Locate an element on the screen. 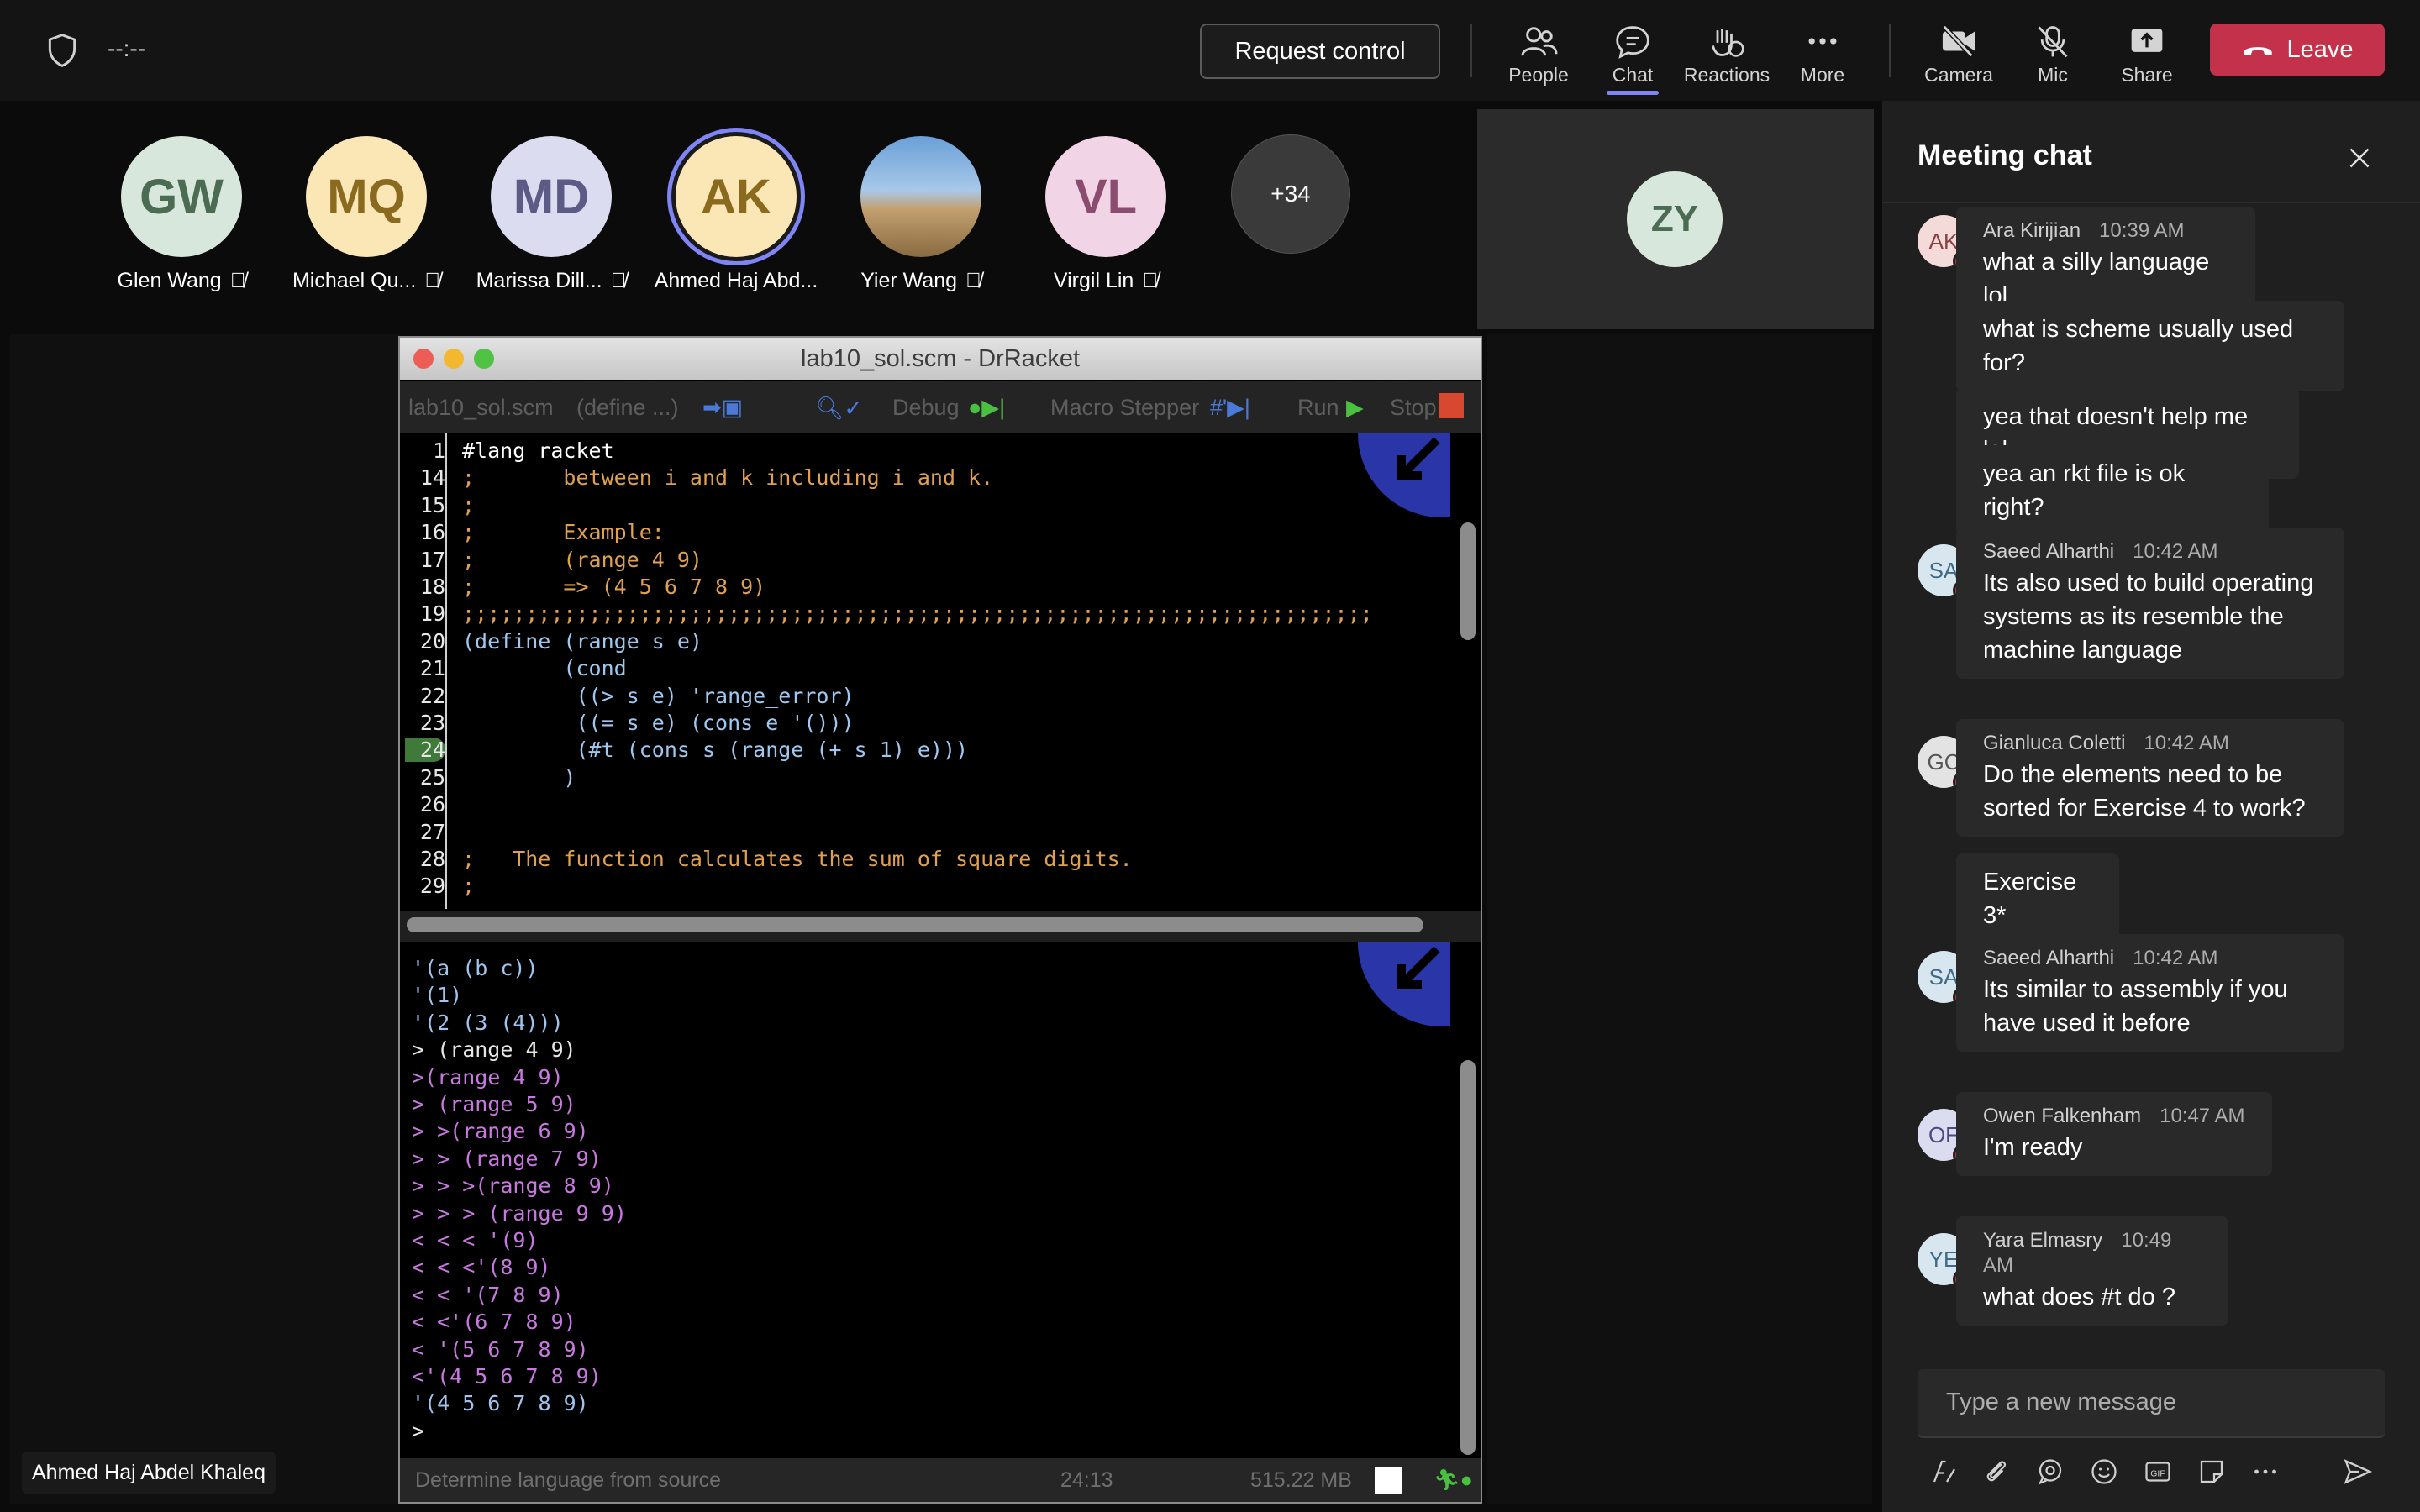 This screenshot has width=2420, height=1512. close-window-icon is located at coordinates (423, 359).